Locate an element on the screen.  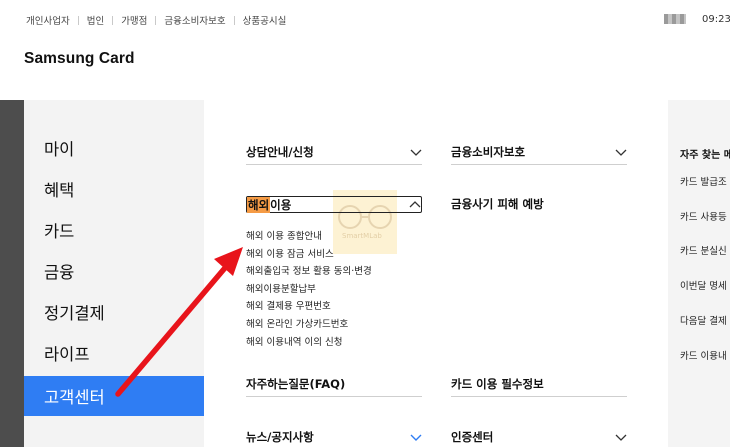
frequent-menu-item: 이번달 명세 is located at coordinates (703, 285).